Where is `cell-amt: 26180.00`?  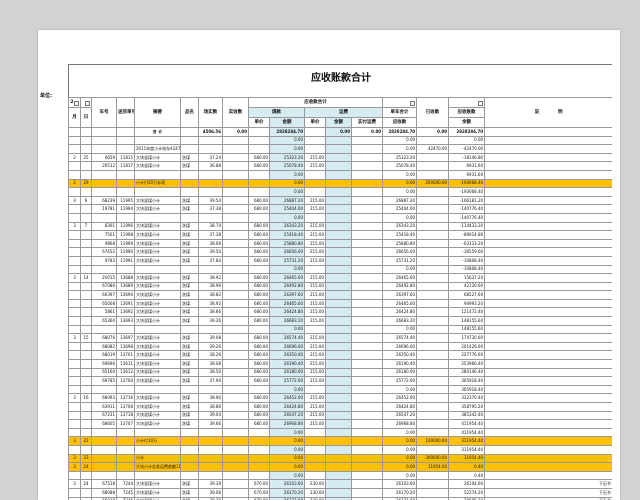
cell-amt: 26180.00 is located at coordinates (287, 372).